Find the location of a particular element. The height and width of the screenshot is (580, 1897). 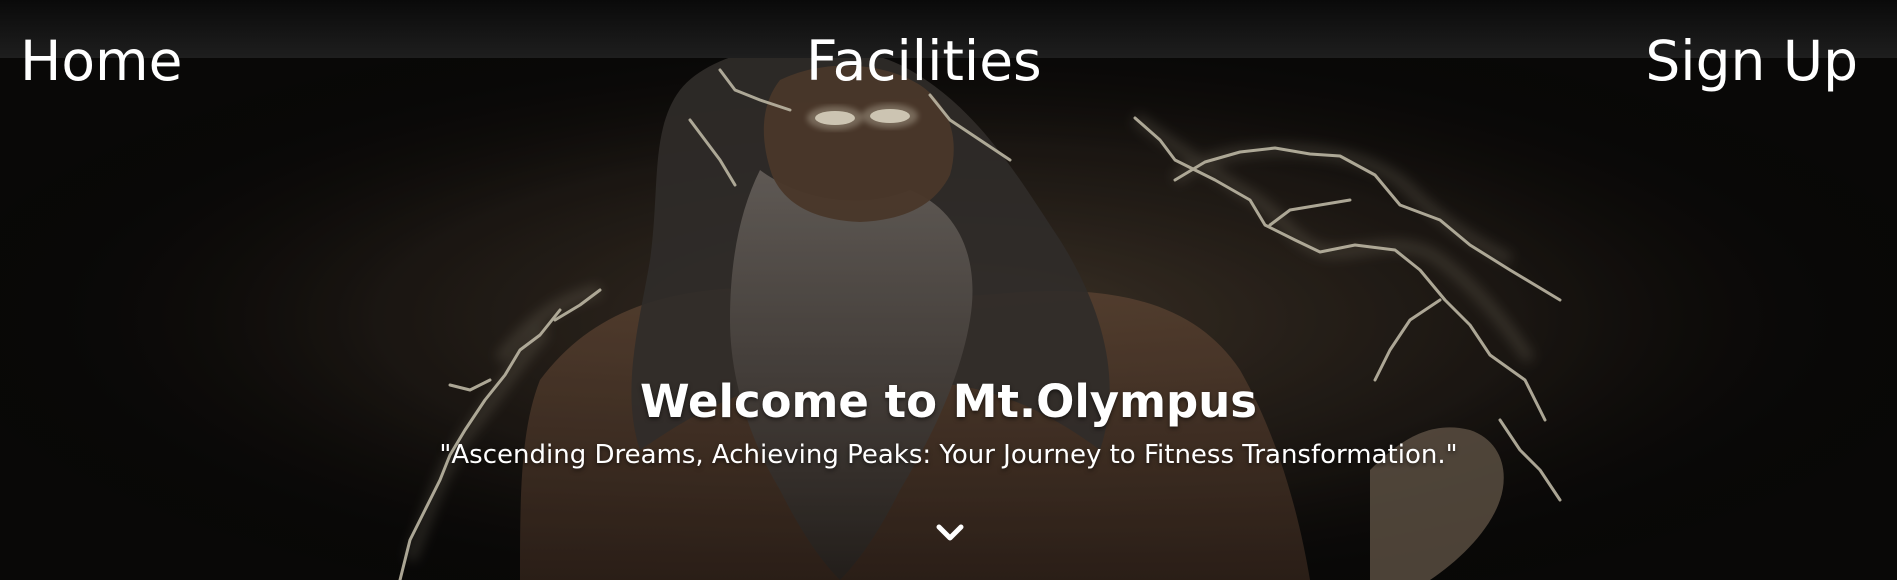

nav-home-link: Home is located at coordinates (101, 61).